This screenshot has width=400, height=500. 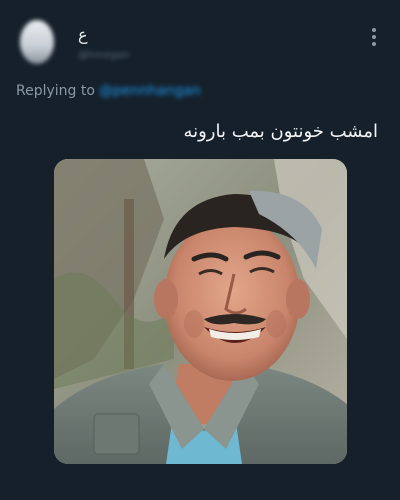 What do you see at coordinates (55, 91) in the screenshot?
I see `replying-to-label: Replying to` at bounding box center [55, 91].